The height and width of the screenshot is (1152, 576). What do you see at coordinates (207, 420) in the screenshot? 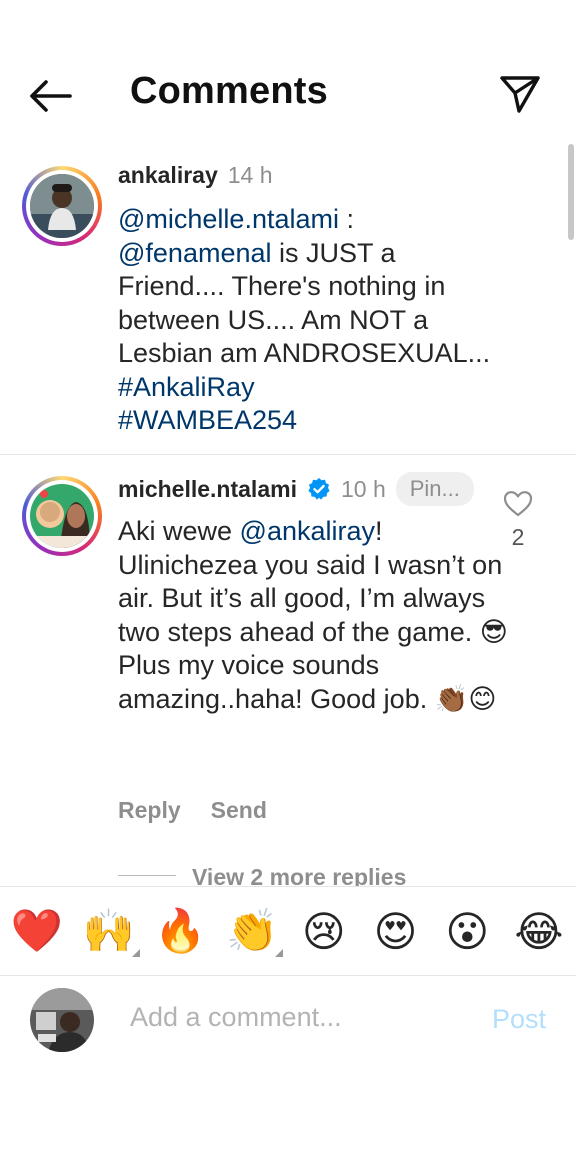
I see `hashtag-link: #WAMBEA254` at bounding box center [207, 420].